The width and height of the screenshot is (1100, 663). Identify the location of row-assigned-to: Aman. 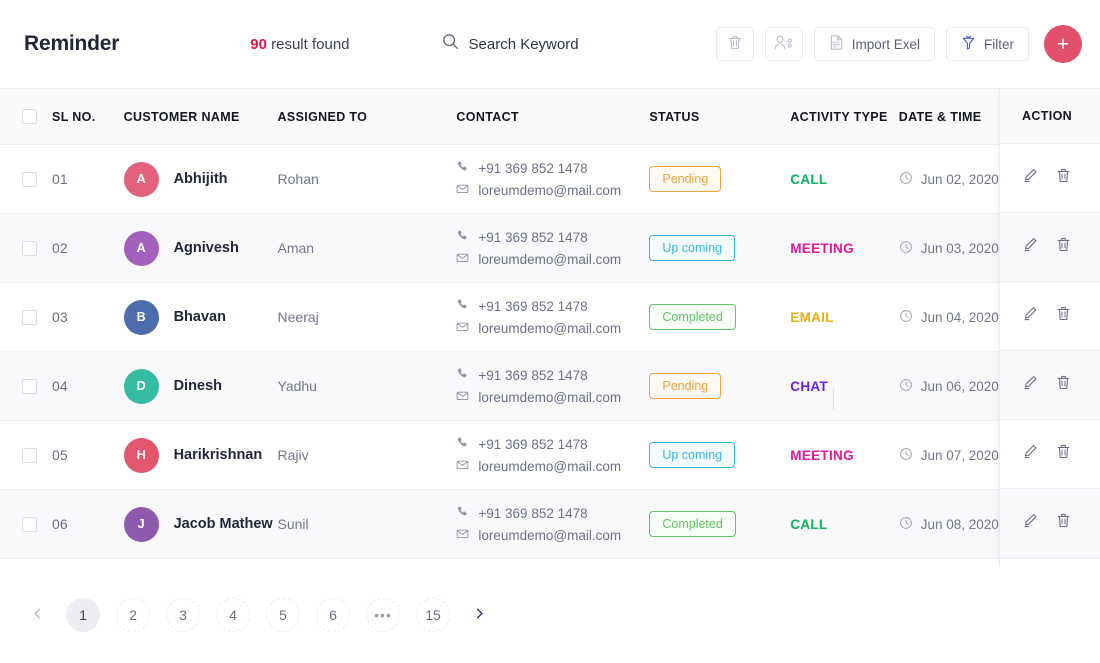
(367, 248).